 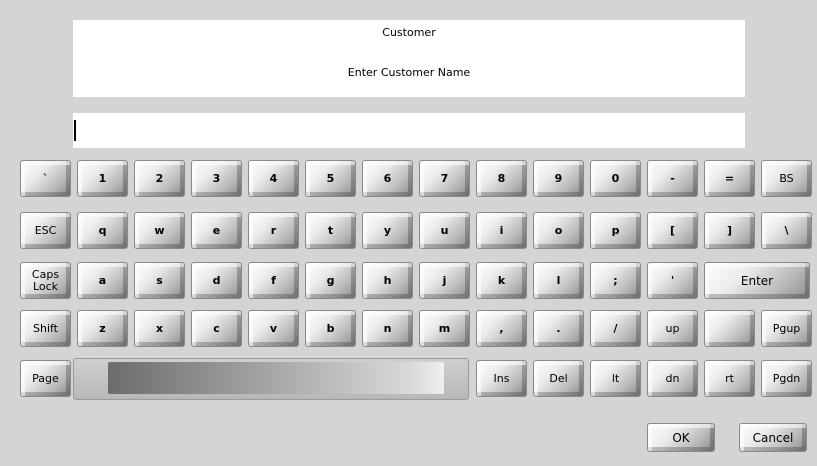 I want to click on customer-name-input, so click(x=409, y=130).